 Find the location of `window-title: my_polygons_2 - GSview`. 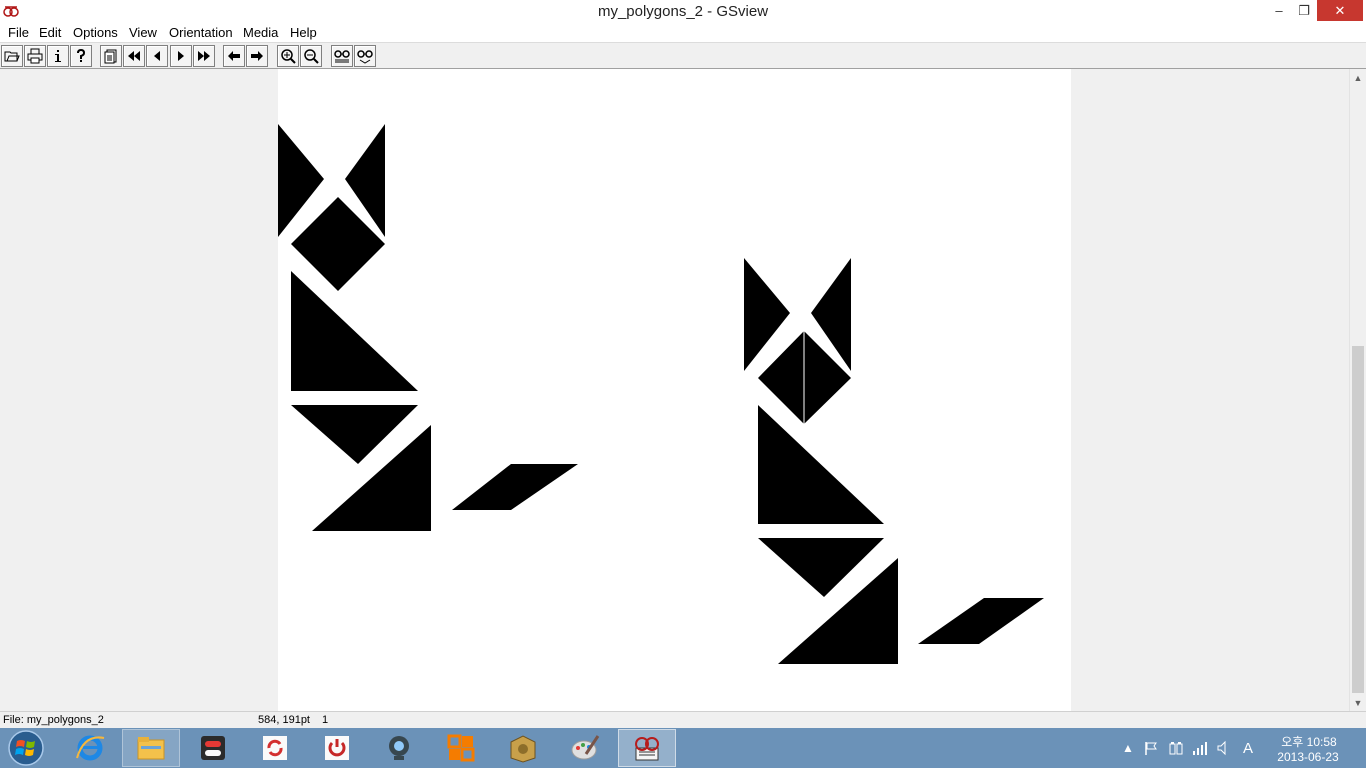

window-title: my_polygons_2 - GSview is located at coordinates (683, 11).